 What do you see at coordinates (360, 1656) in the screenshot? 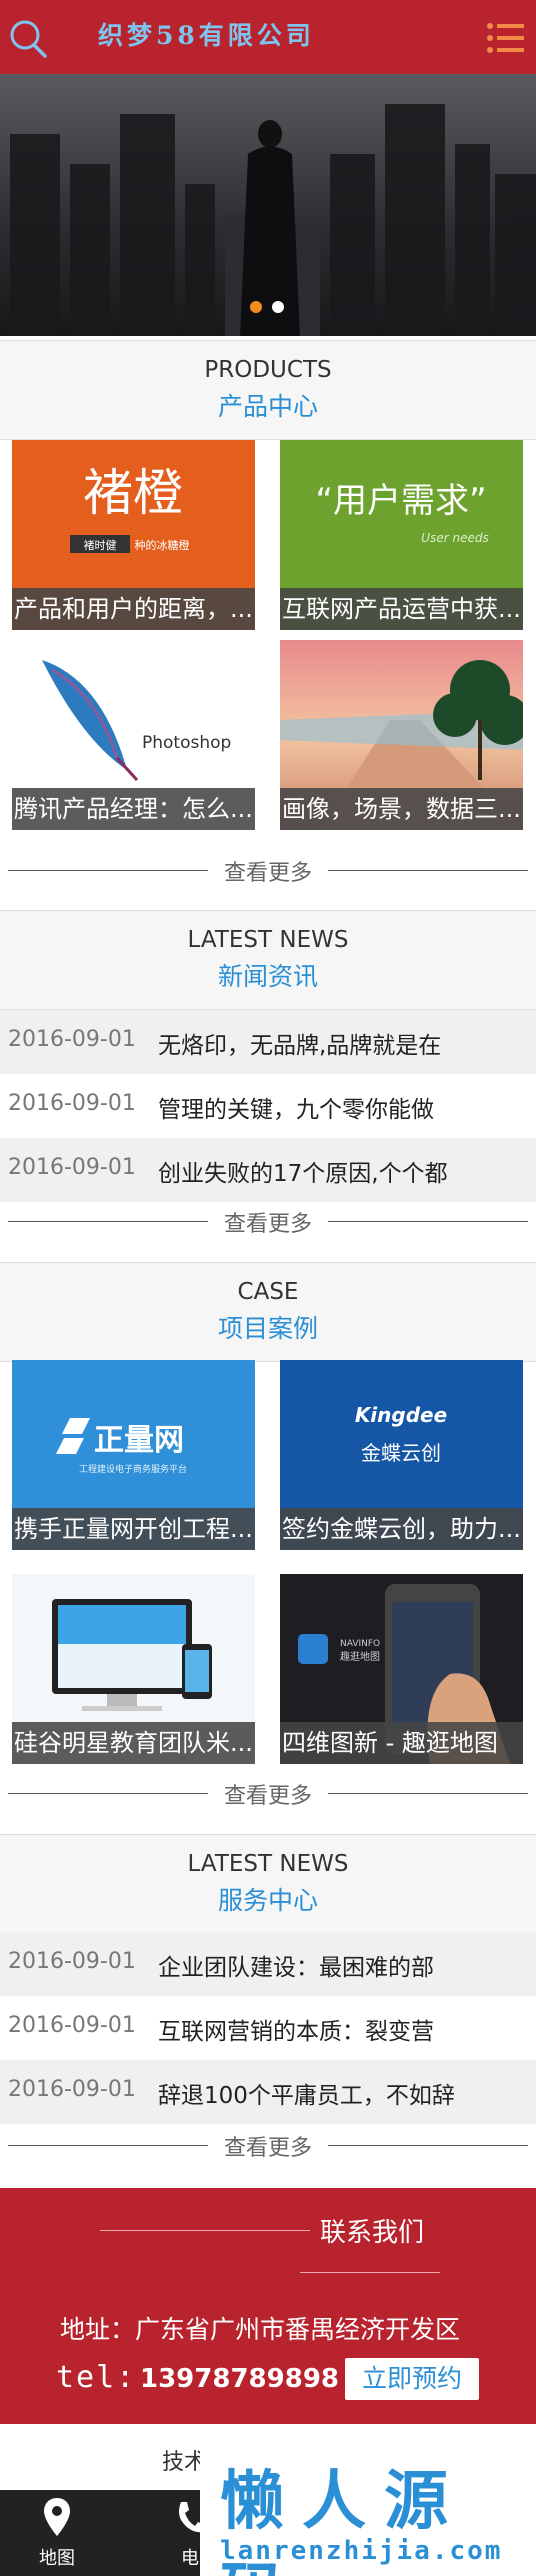
I see `svg-text: 趣逛地图` at bounding box center [360, 1656].